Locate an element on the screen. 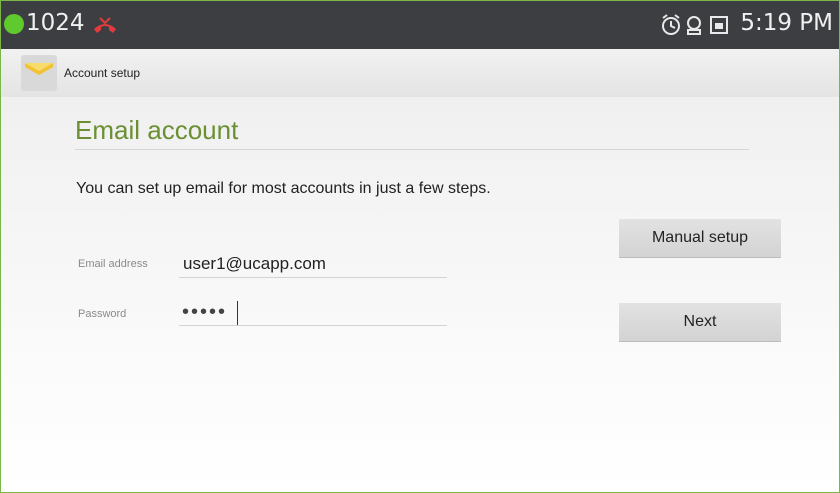 This screenshot has height=493, width=840. green-dot-icon is located at coordinates (14, 24).